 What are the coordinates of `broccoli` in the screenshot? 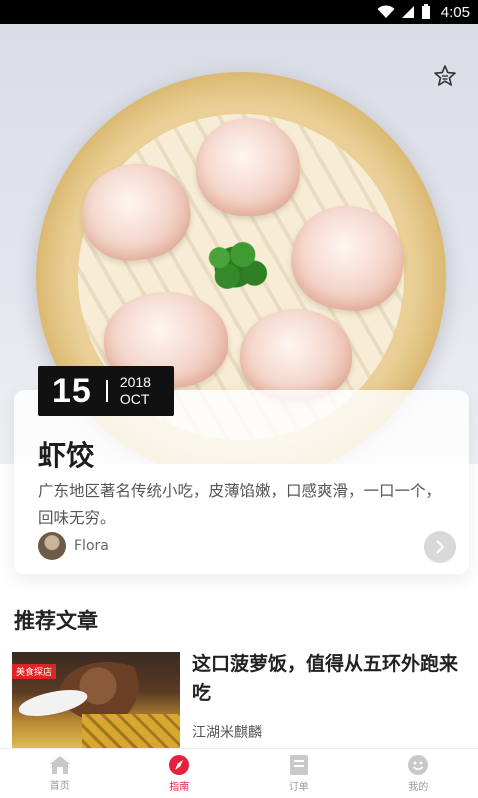 It's located at (235, 267).